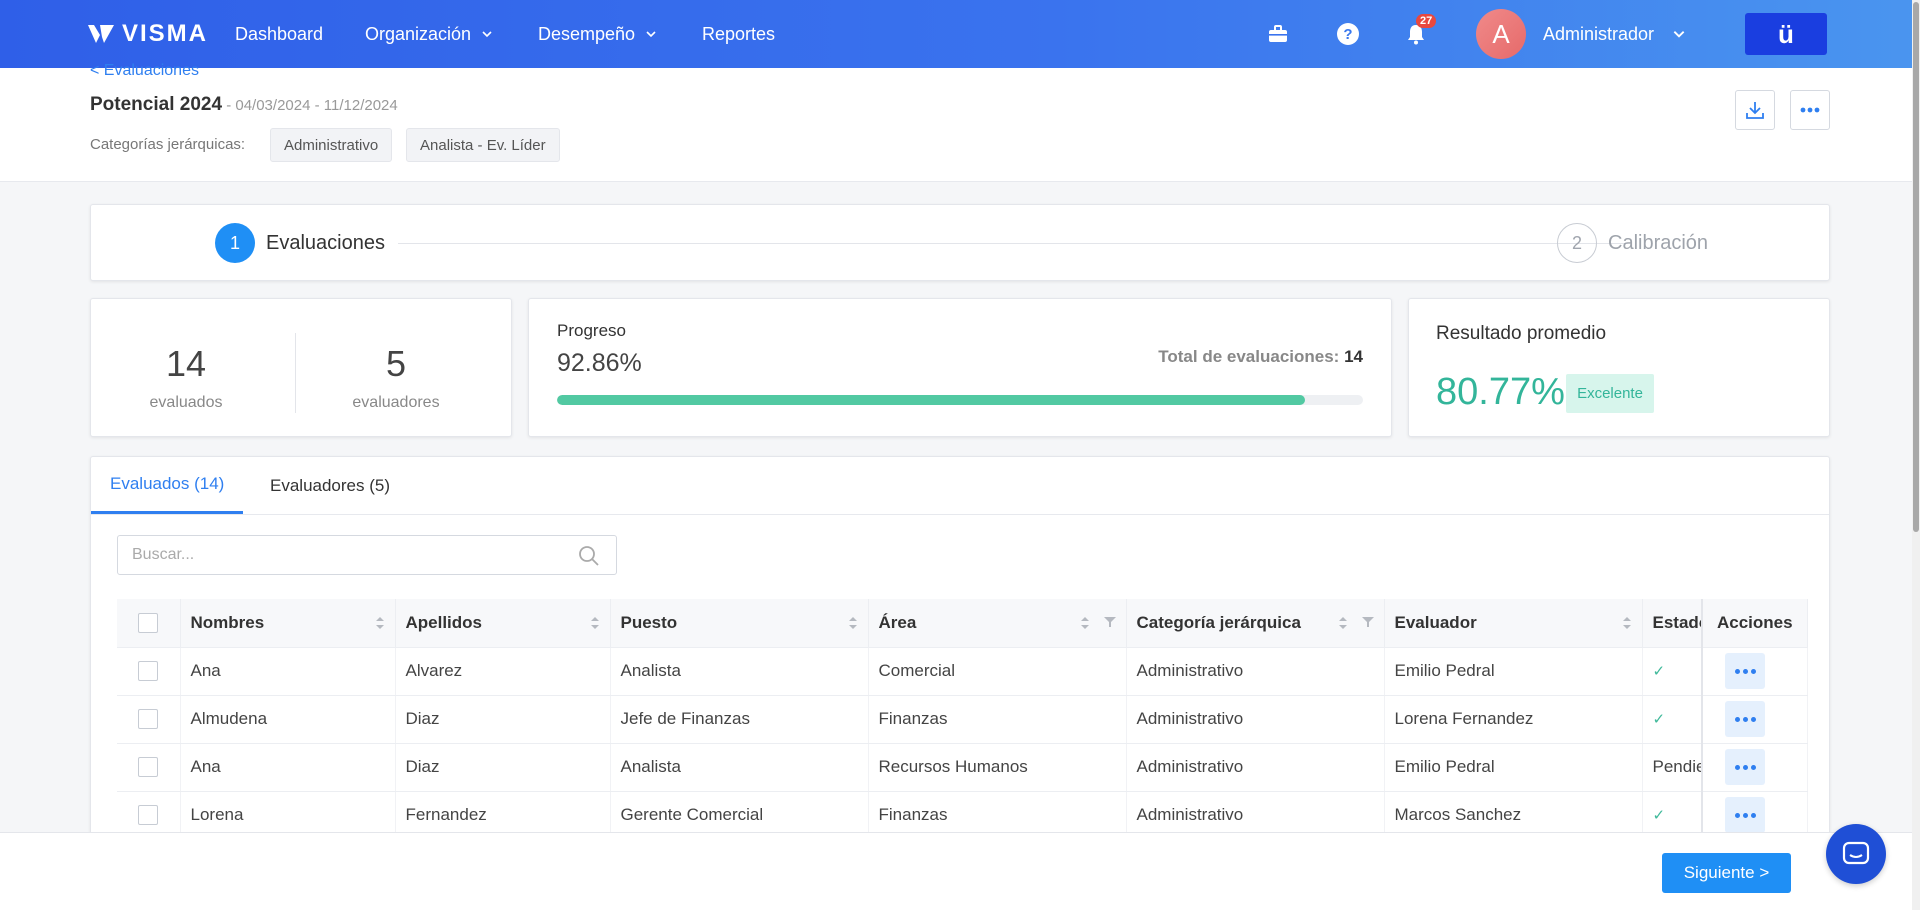 The height and width of the screenshot is (910, 1920). I want to click on column-header-label: Acciones, so click(1755, 622).